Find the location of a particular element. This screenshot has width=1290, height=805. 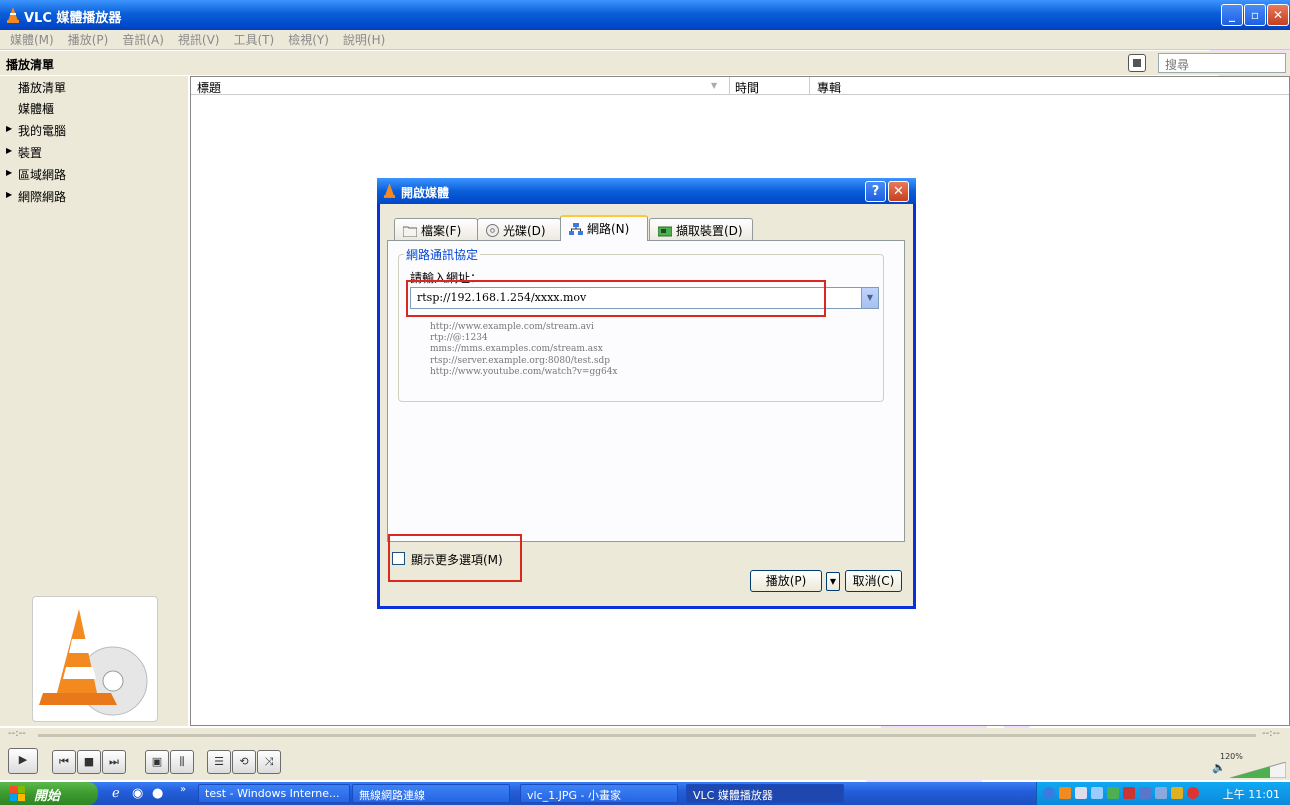

tray-display-icon is located at coordinates (1145, 793).